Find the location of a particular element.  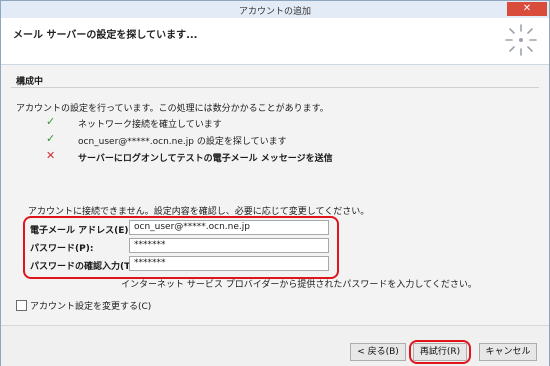

back-button: < 戻る(B) is located at coordinates (378, 352).